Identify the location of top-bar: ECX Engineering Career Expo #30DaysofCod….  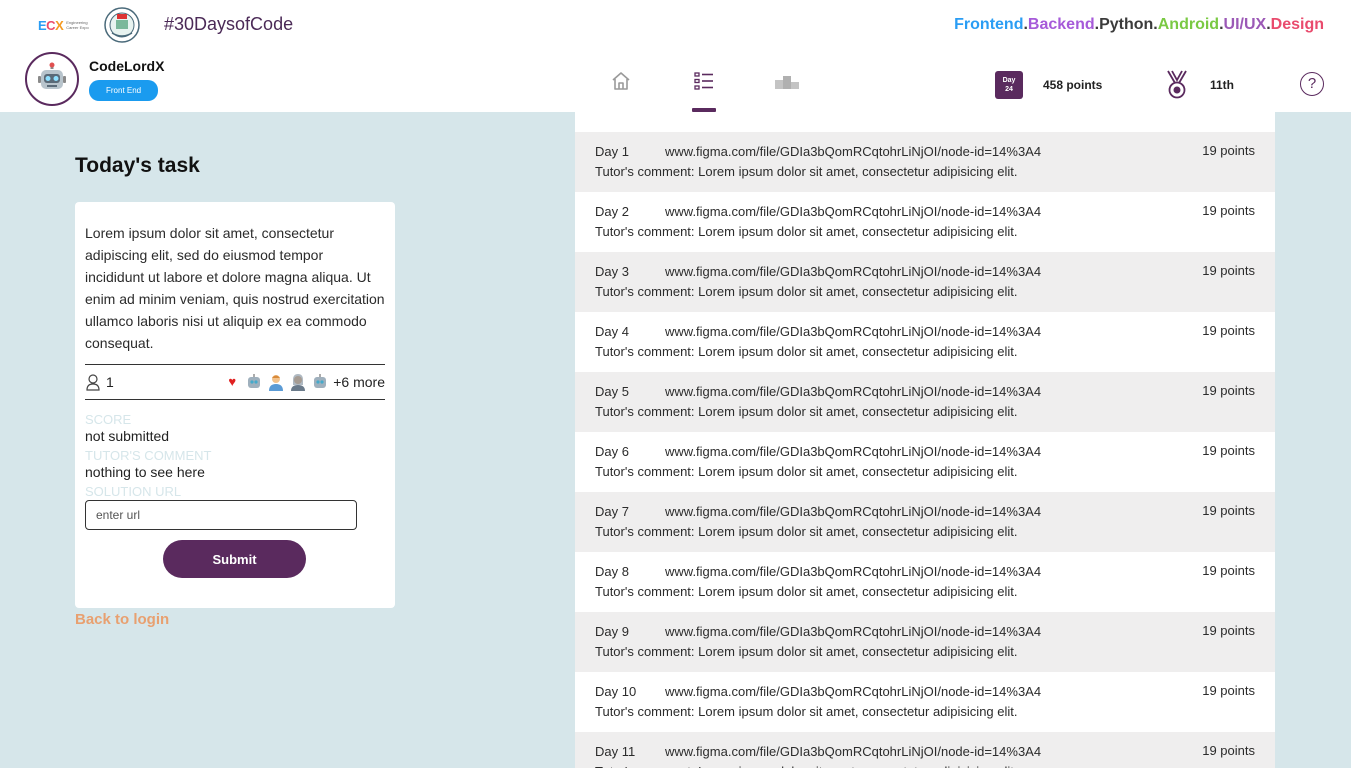
(675, 56).